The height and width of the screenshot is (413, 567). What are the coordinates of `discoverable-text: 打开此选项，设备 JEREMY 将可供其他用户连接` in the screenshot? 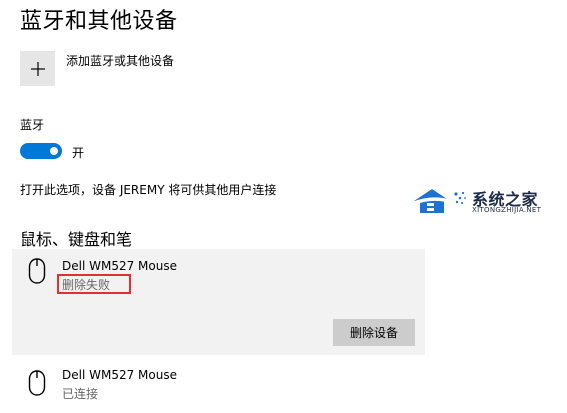 It's located at (148, 190).